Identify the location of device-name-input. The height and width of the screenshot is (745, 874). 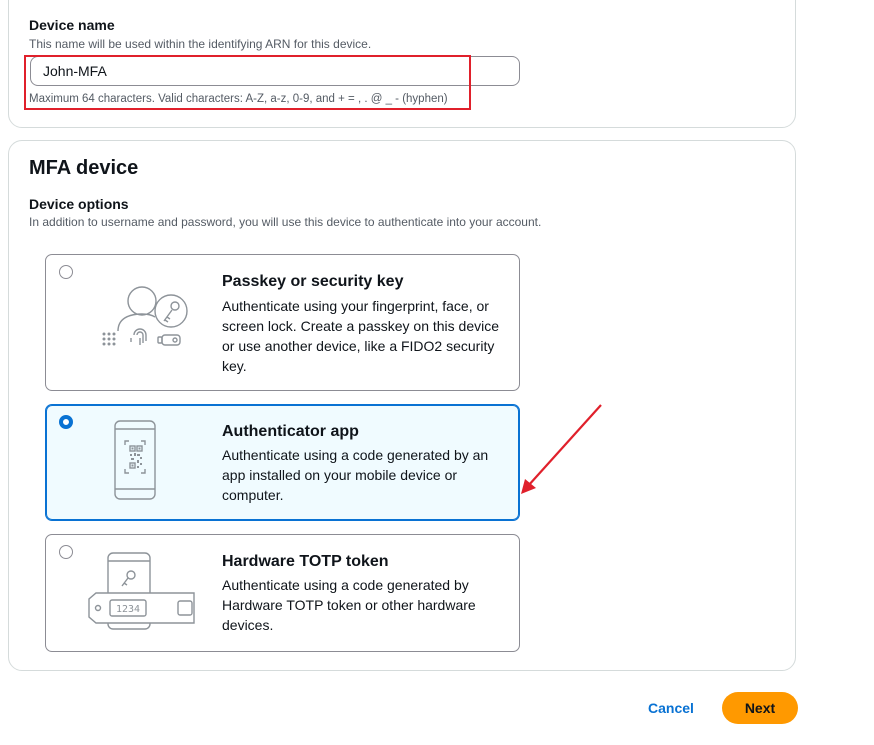
(275, 71).